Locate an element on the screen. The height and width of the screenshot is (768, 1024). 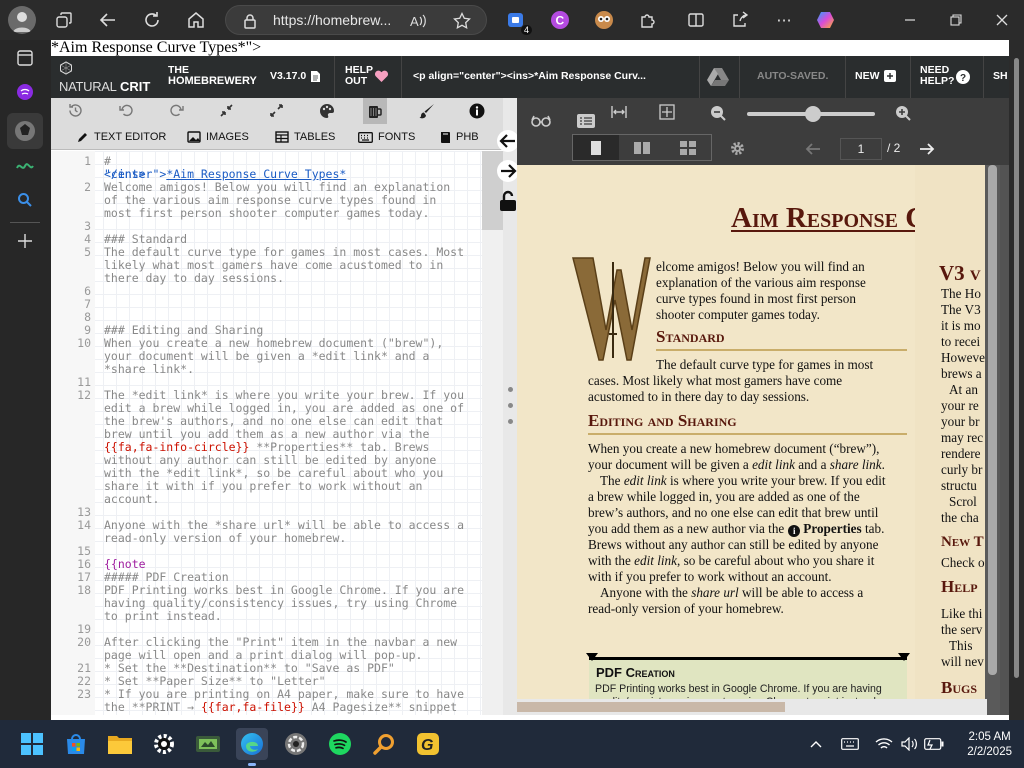
minimize-icon is located at coordinates (910, 20).